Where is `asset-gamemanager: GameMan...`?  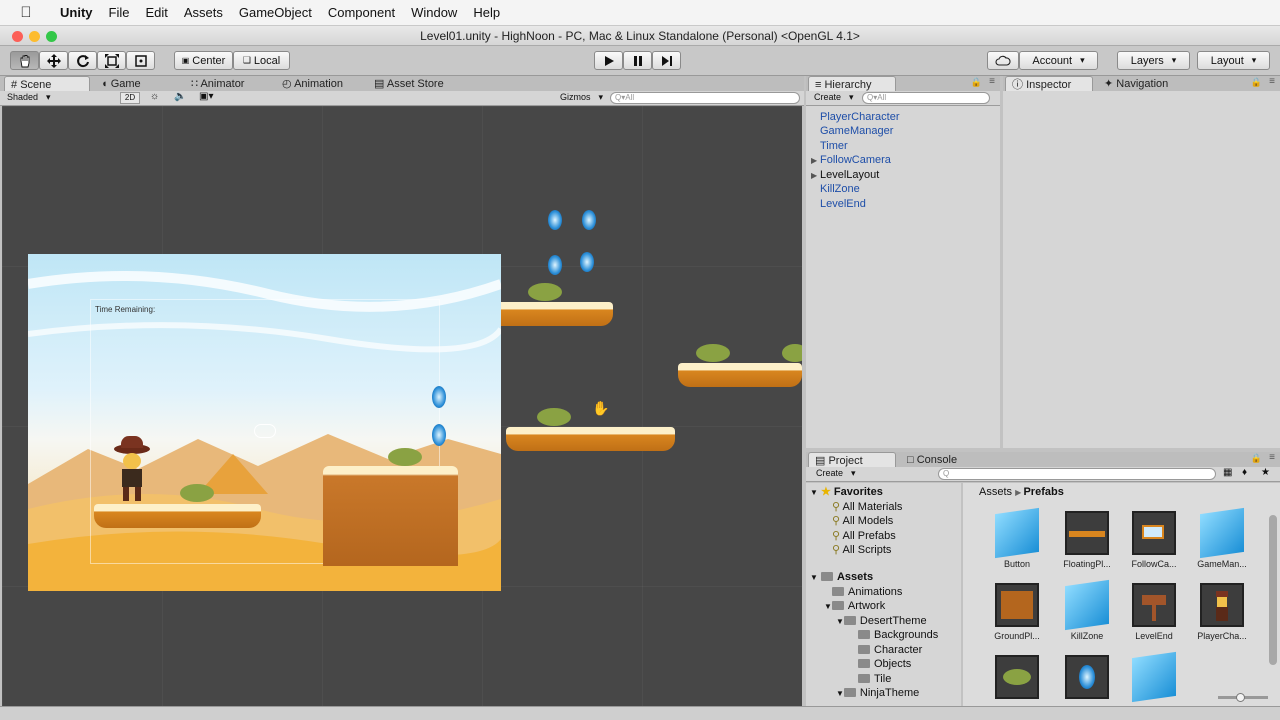
asset-gamemanager: GameMan... is located at coordinates (1222, 538).